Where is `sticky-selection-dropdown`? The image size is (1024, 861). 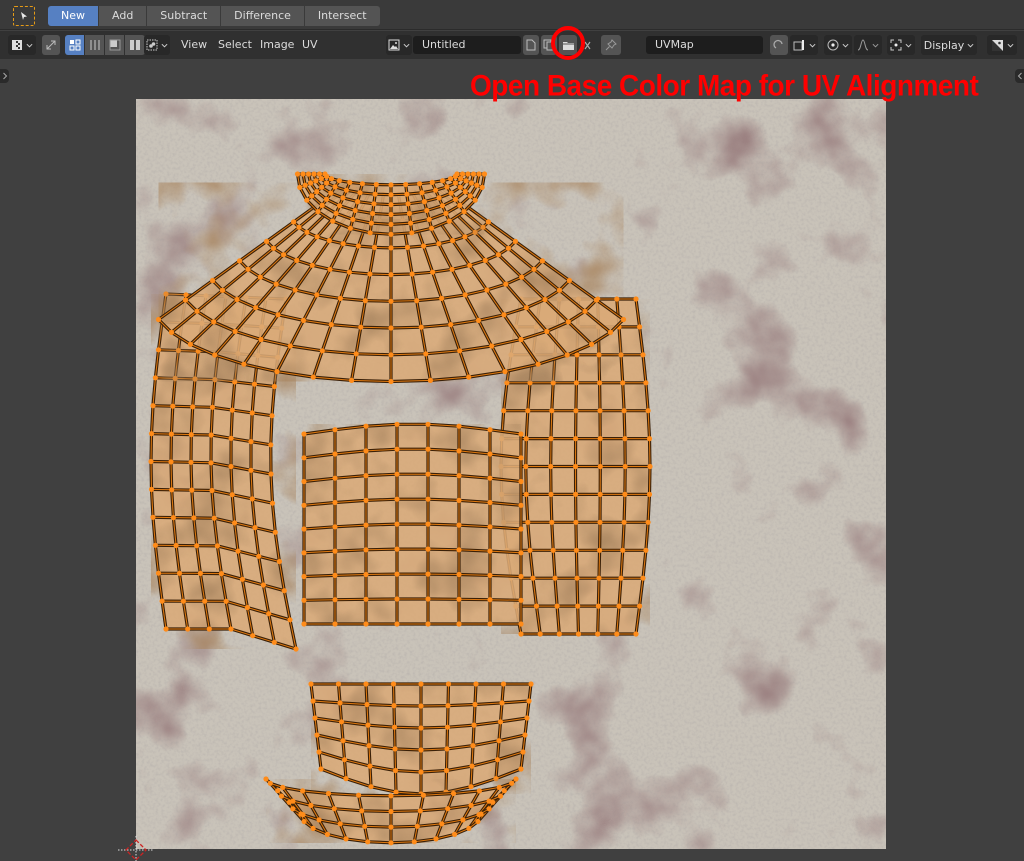
sticky-selection-dropdown is located at coordinates (157, 45).